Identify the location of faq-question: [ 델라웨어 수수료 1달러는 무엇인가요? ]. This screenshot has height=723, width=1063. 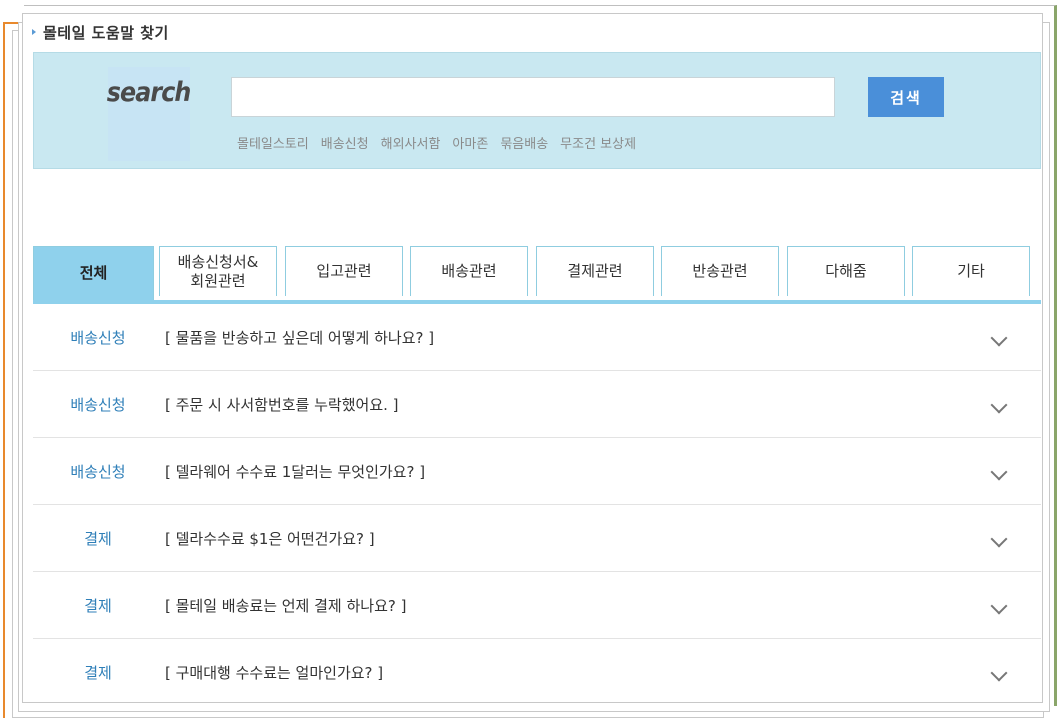
(295, 471).